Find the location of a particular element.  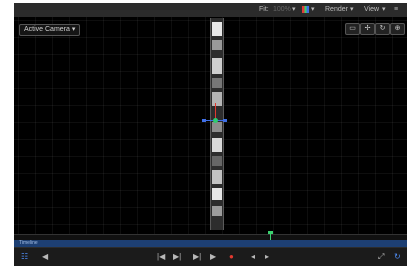

pan-icon: ✢ is located at coordinates (367, 29).